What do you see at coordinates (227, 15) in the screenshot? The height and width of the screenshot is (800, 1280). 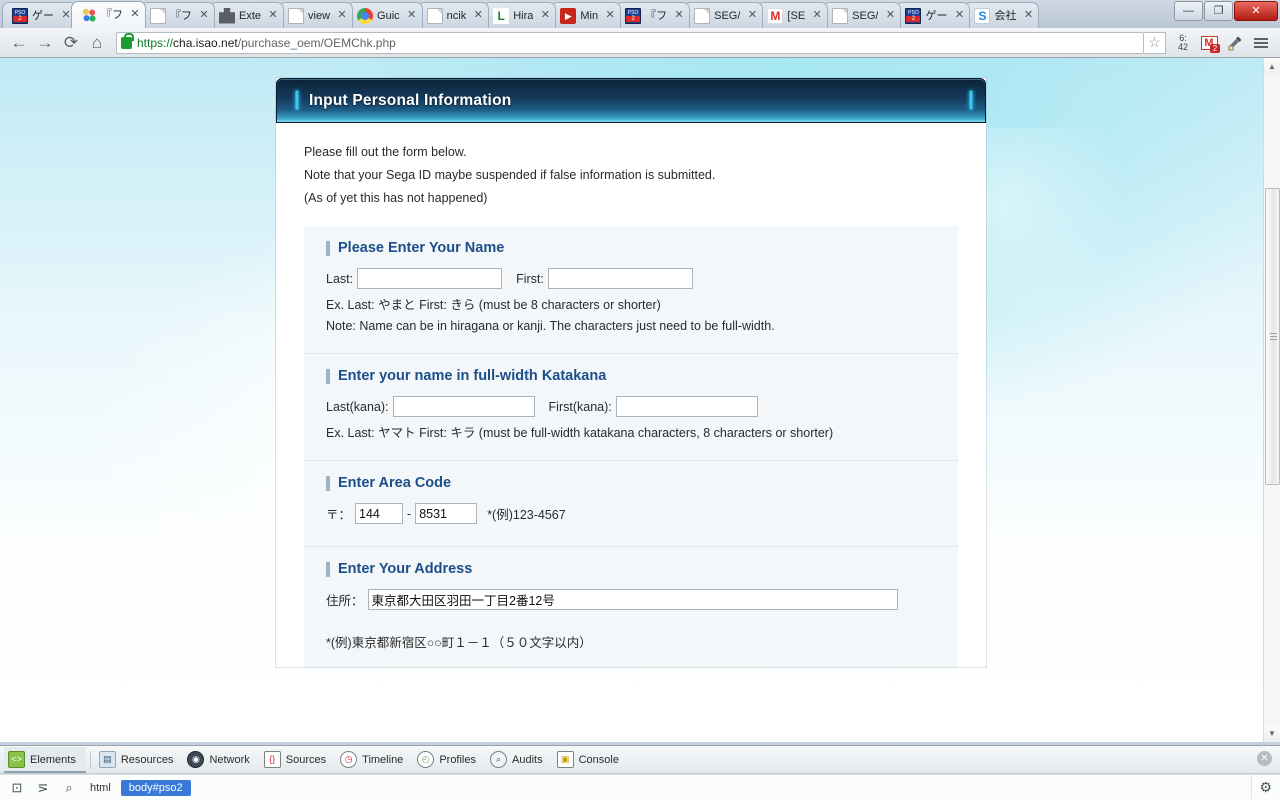 I see `puzzle-icon` at bounding box center [227, 15].